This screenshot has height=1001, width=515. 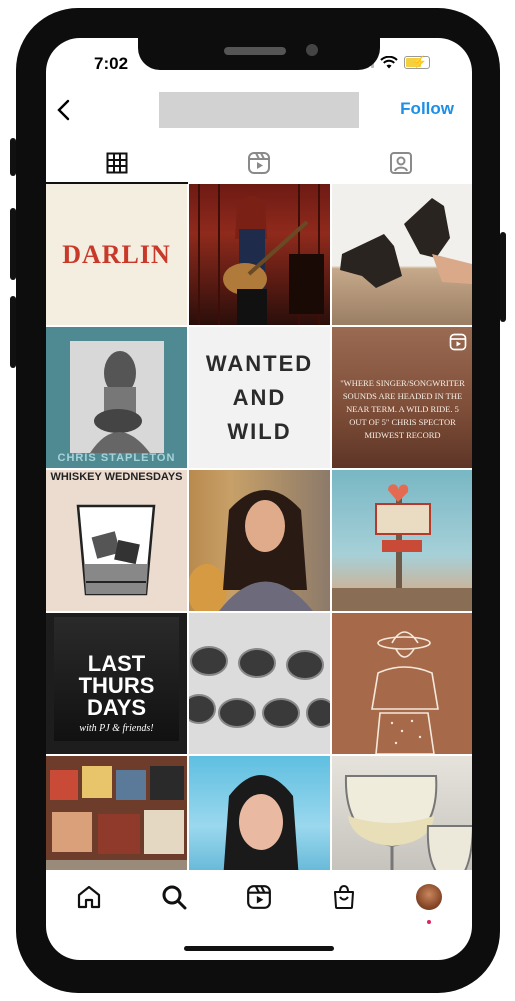 I want to click on album-cover-photo, so click(x=117, y=397).